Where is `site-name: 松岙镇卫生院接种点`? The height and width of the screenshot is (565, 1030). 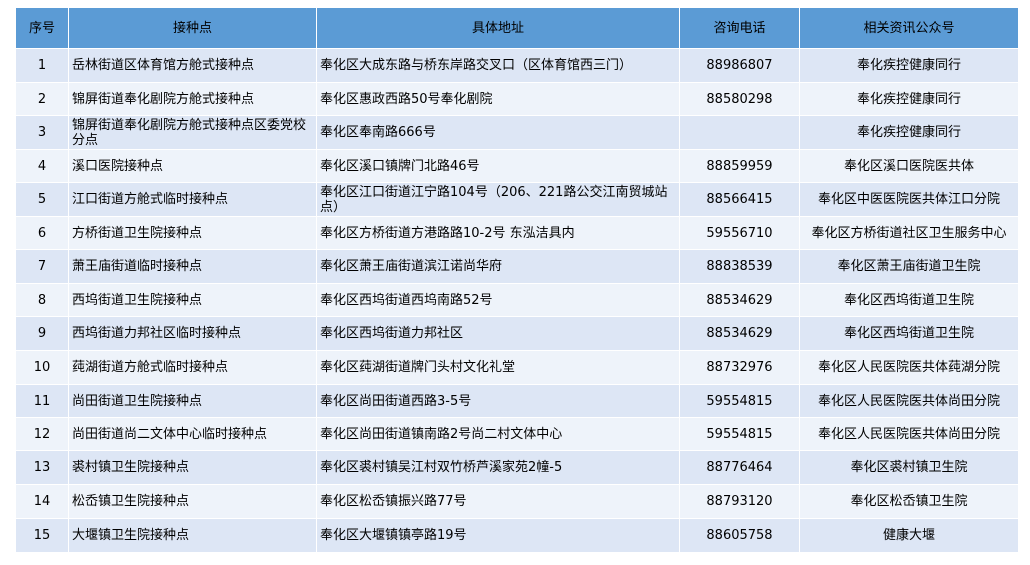 site-name: 松岙镇卫生院接种点 is located at coordinates (192, 501).